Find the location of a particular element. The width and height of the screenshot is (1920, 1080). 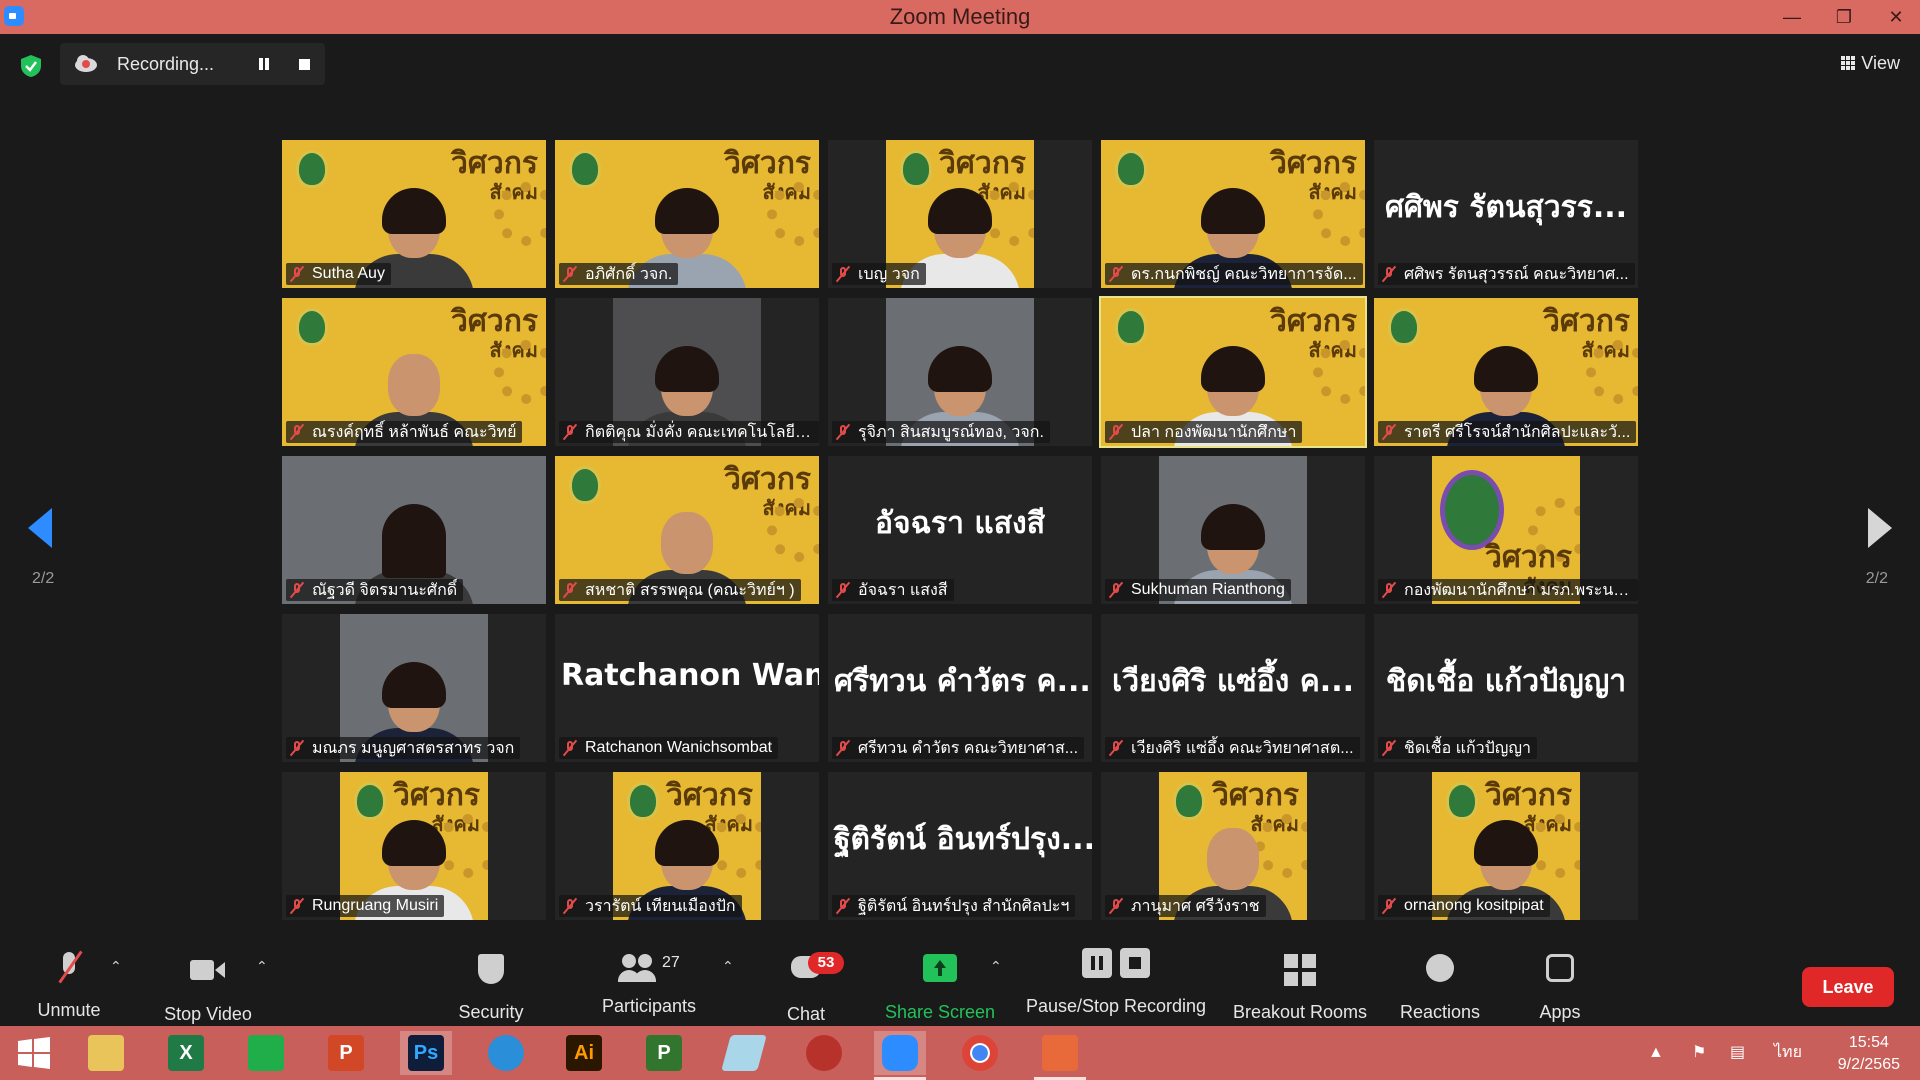

participant-tile: วิศวกร สังคม Rungruang Musiri is located at coordinates (414, 846).